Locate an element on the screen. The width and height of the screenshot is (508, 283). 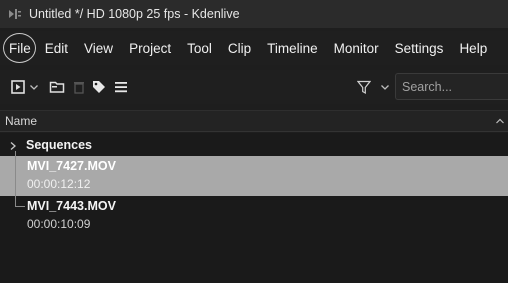
menu-file: File is located at coordinates (20, 48).